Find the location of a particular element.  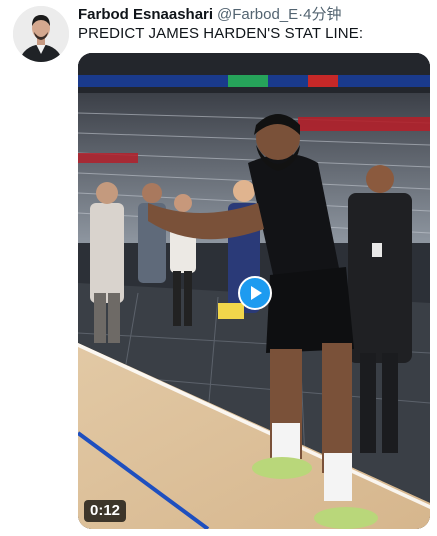

user-handle: @Farbod_E is located at coordinates (257, 14).